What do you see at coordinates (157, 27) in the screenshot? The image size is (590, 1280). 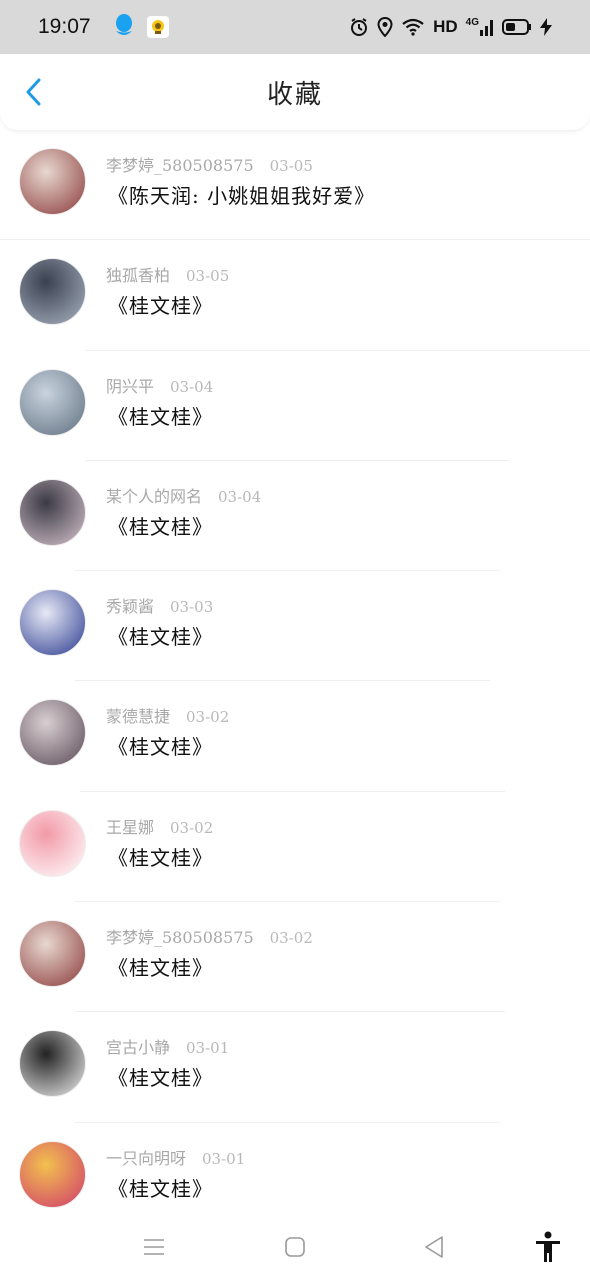 I see `app-badge-icon` at bounding box center [157, 27].